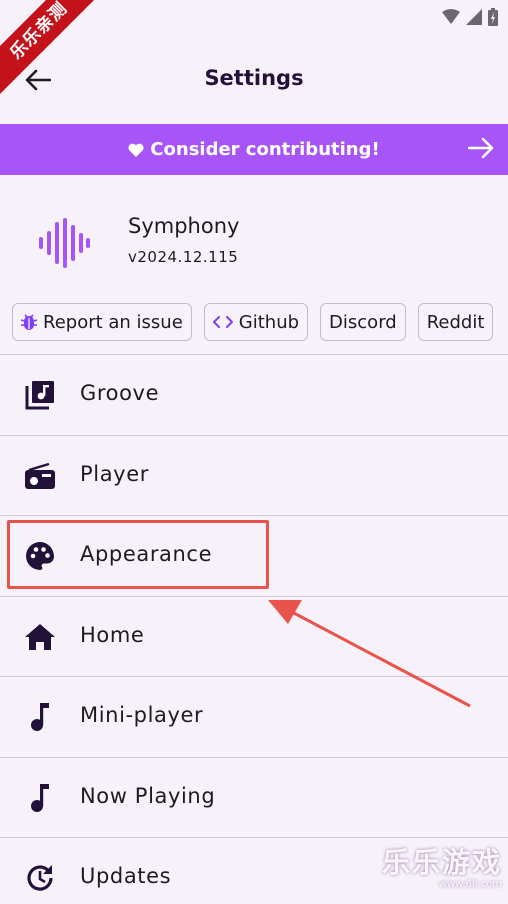  I want to click on page-title: Settings, so click(254, 78).